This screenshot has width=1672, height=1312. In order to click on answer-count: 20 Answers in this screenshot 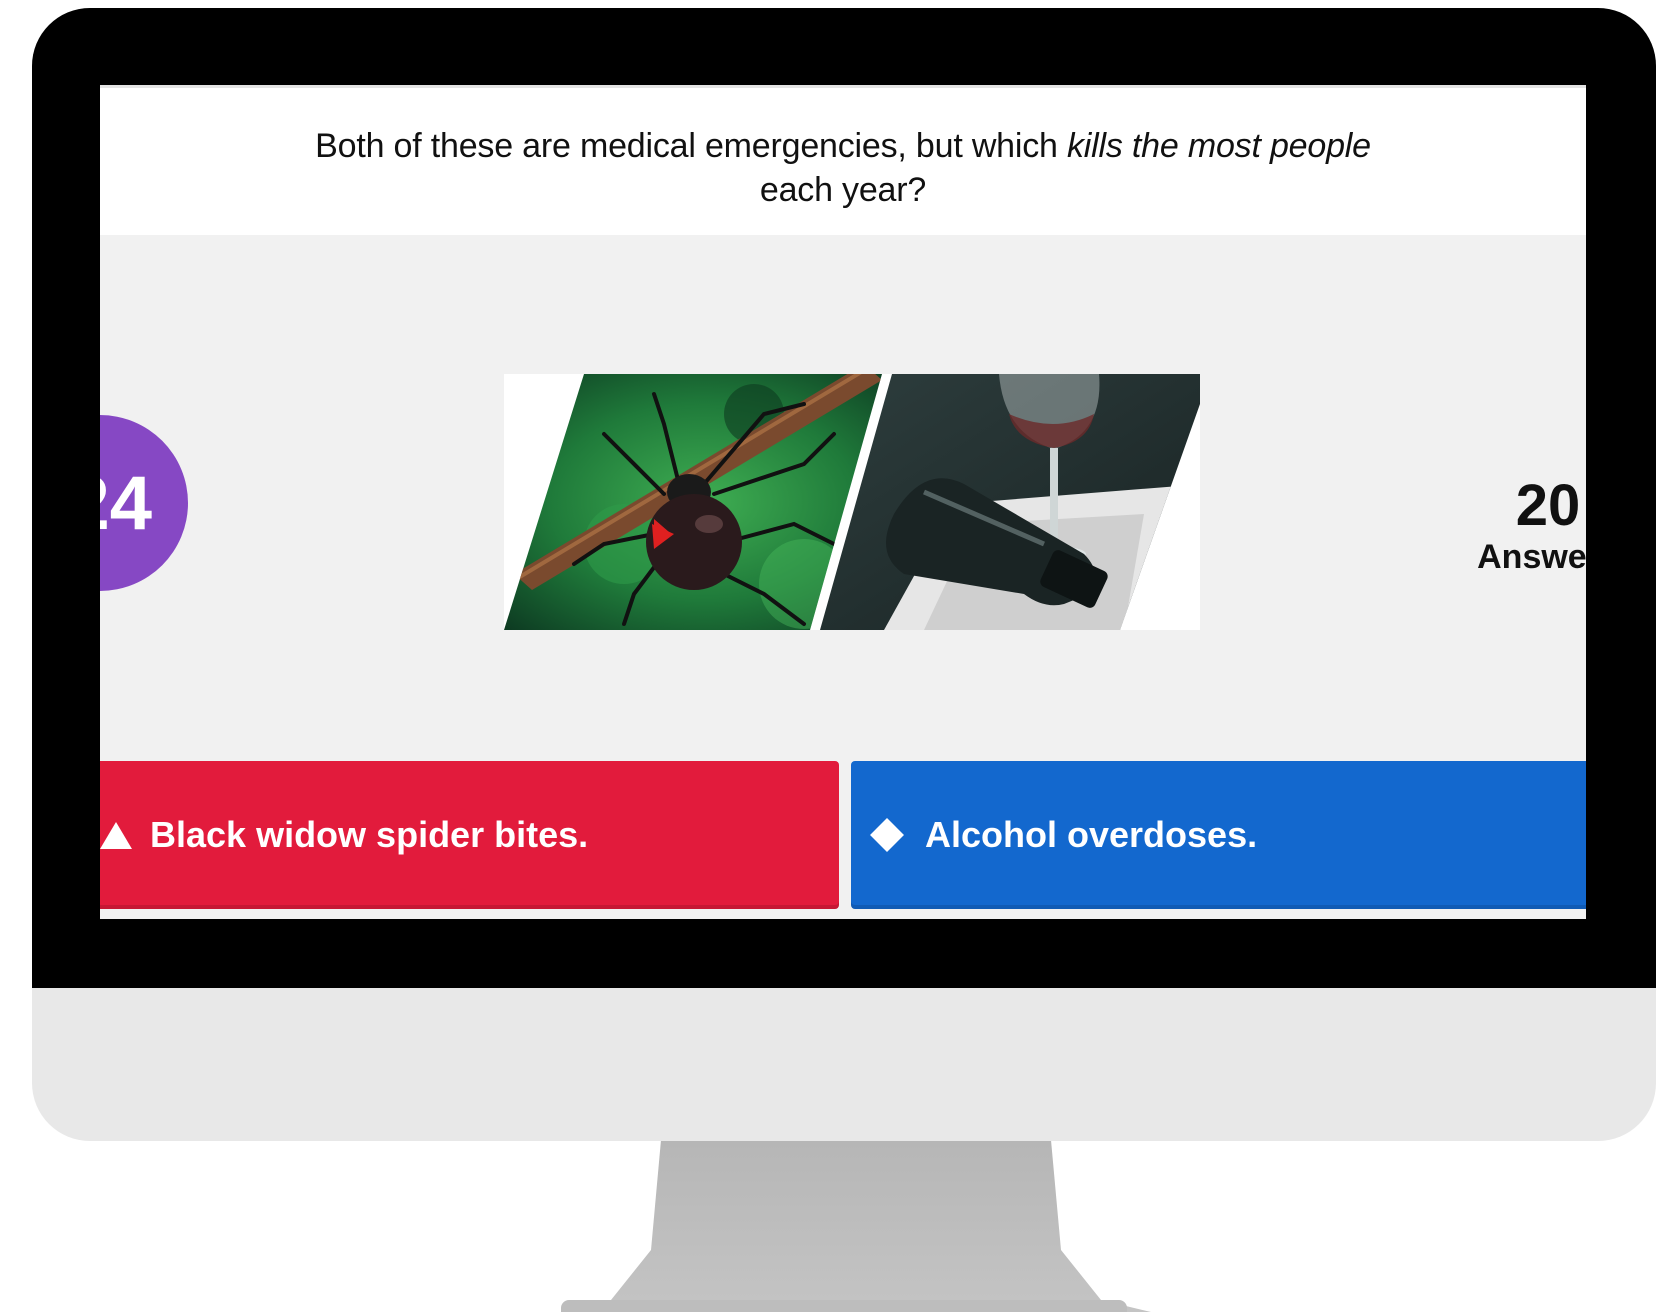, I will do `click(1527, 526)`.